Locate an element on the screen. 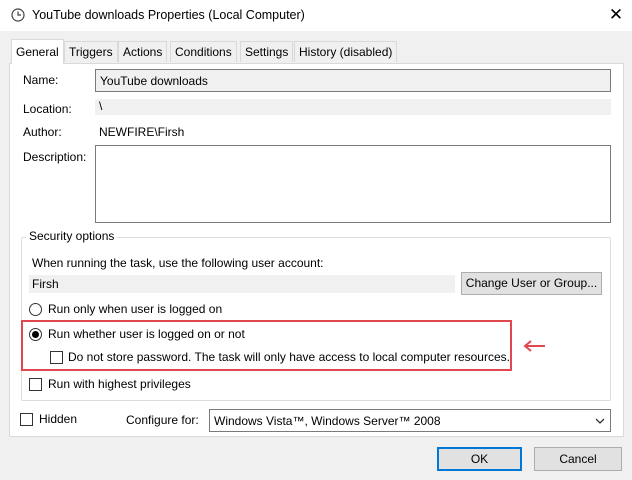 This screenshot has height=480, width=632. configure-for-value: Windows Vista™, Windows Server™ 2008 is located at coordinates (327, 421).